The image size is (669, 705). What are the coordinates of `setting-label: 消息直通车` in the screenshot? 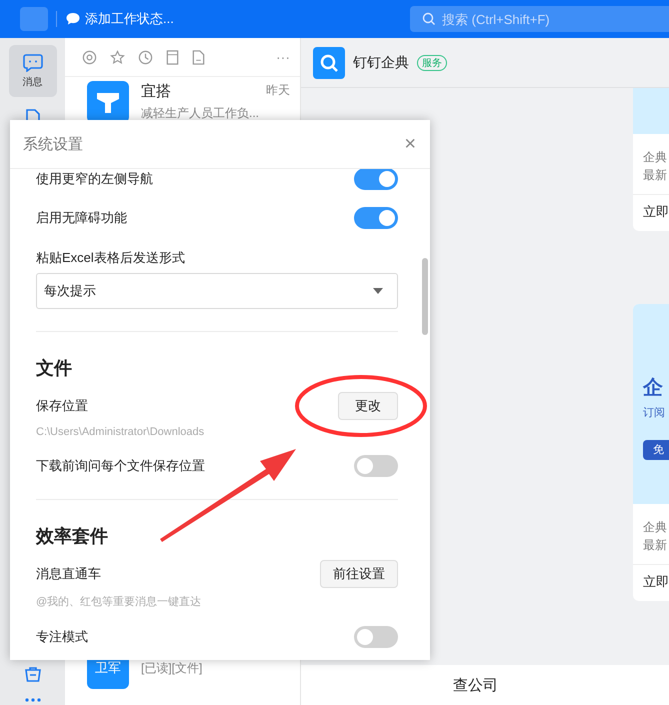 It's located at (68, 574).